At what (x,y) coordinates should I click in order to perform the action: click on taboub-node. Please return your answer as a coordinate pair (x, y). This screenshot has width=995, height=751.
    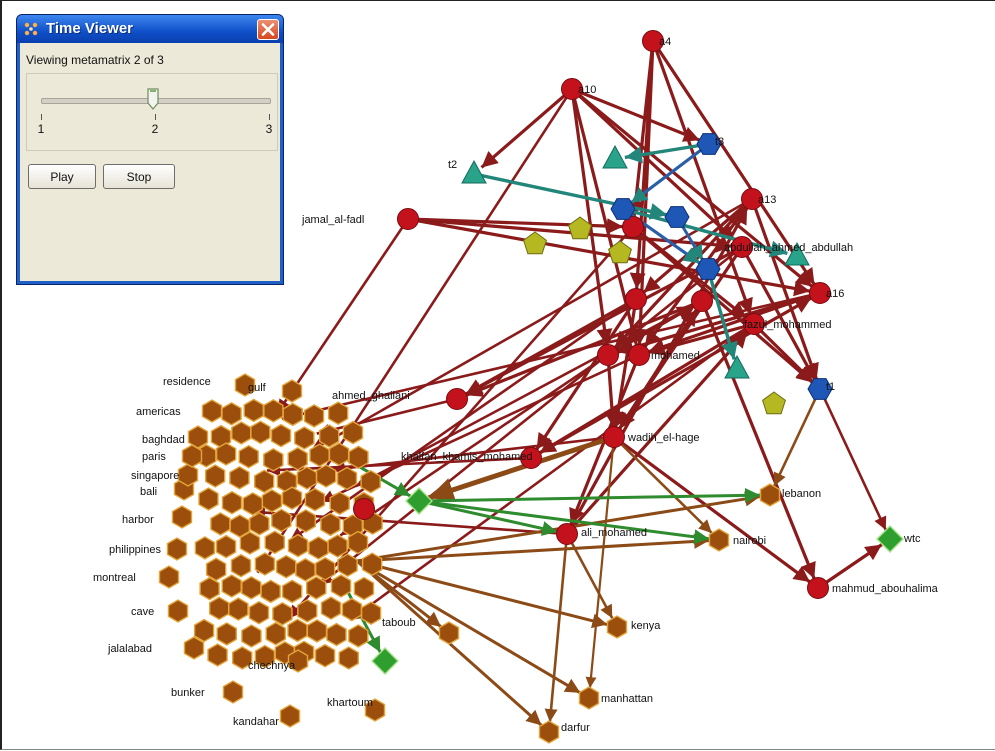
    Looking at the image, I should click on (449, 633).